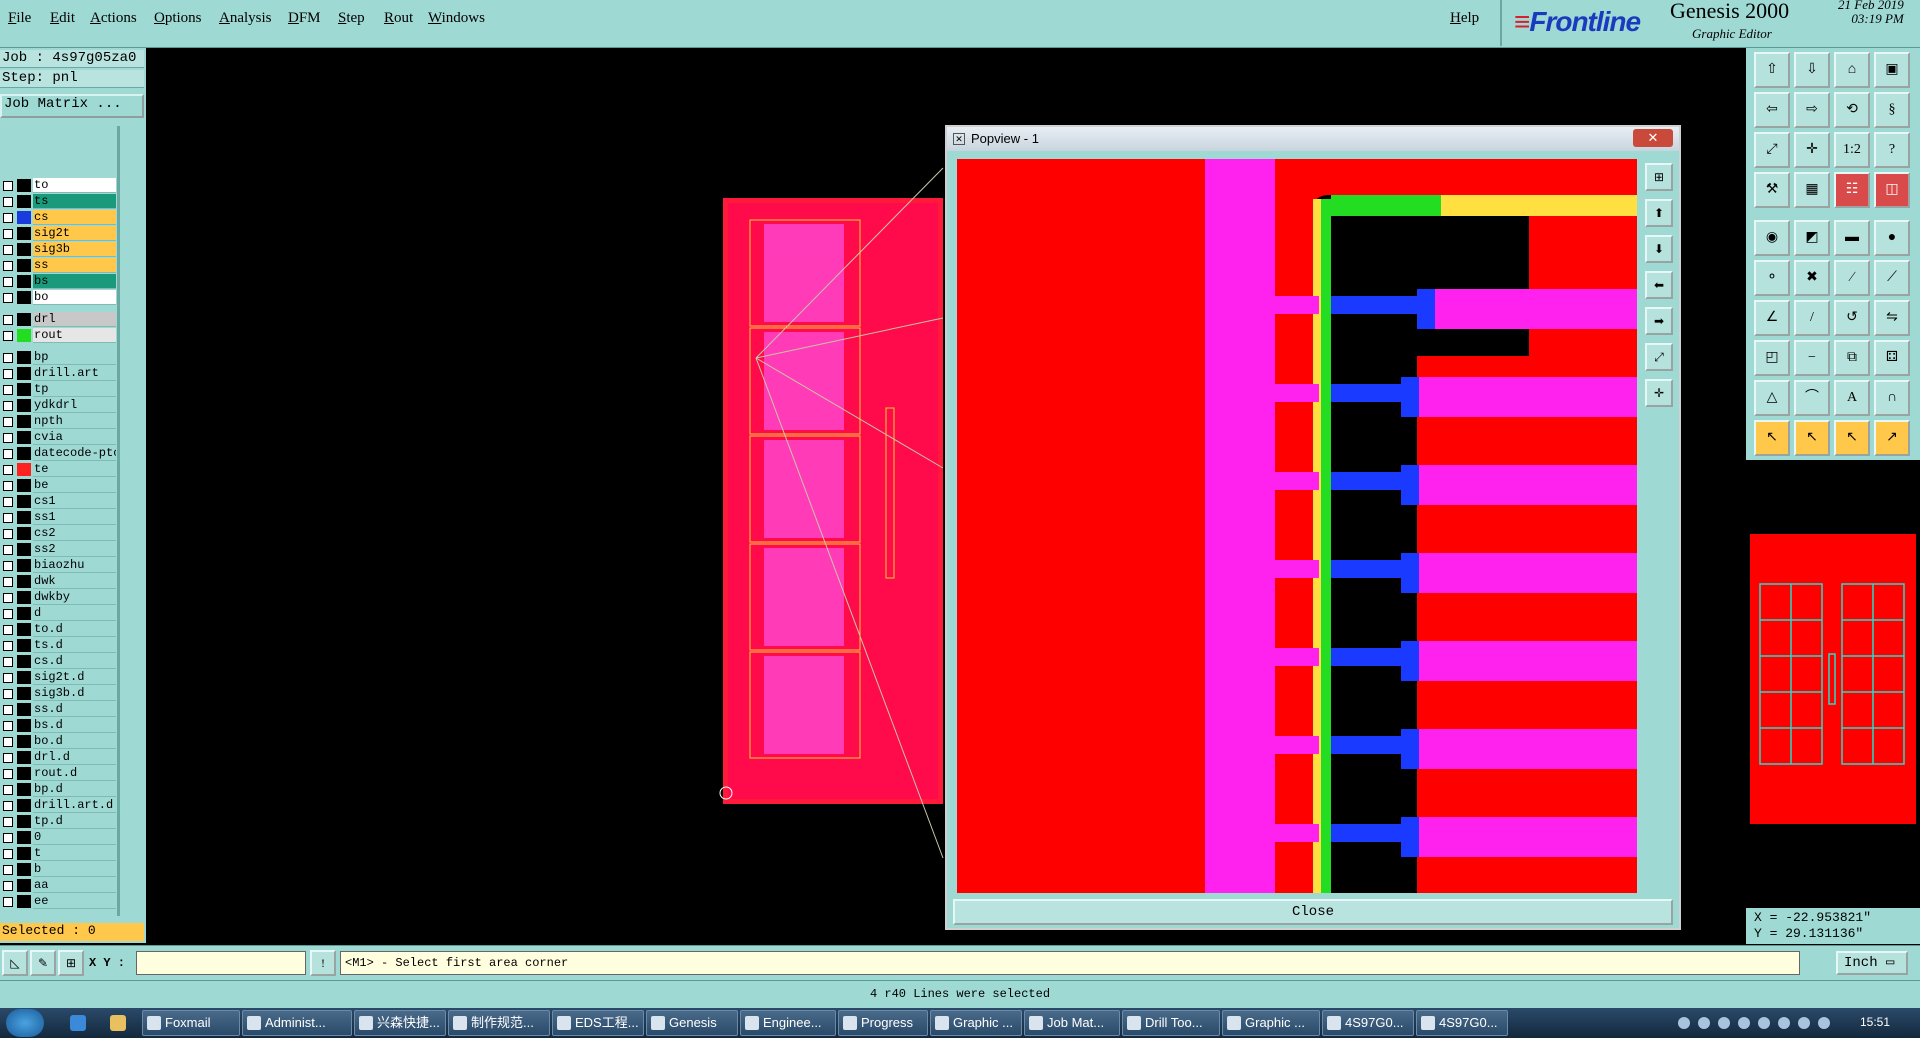  I want to click on angle-icon: ∠, so click(1772, 318).